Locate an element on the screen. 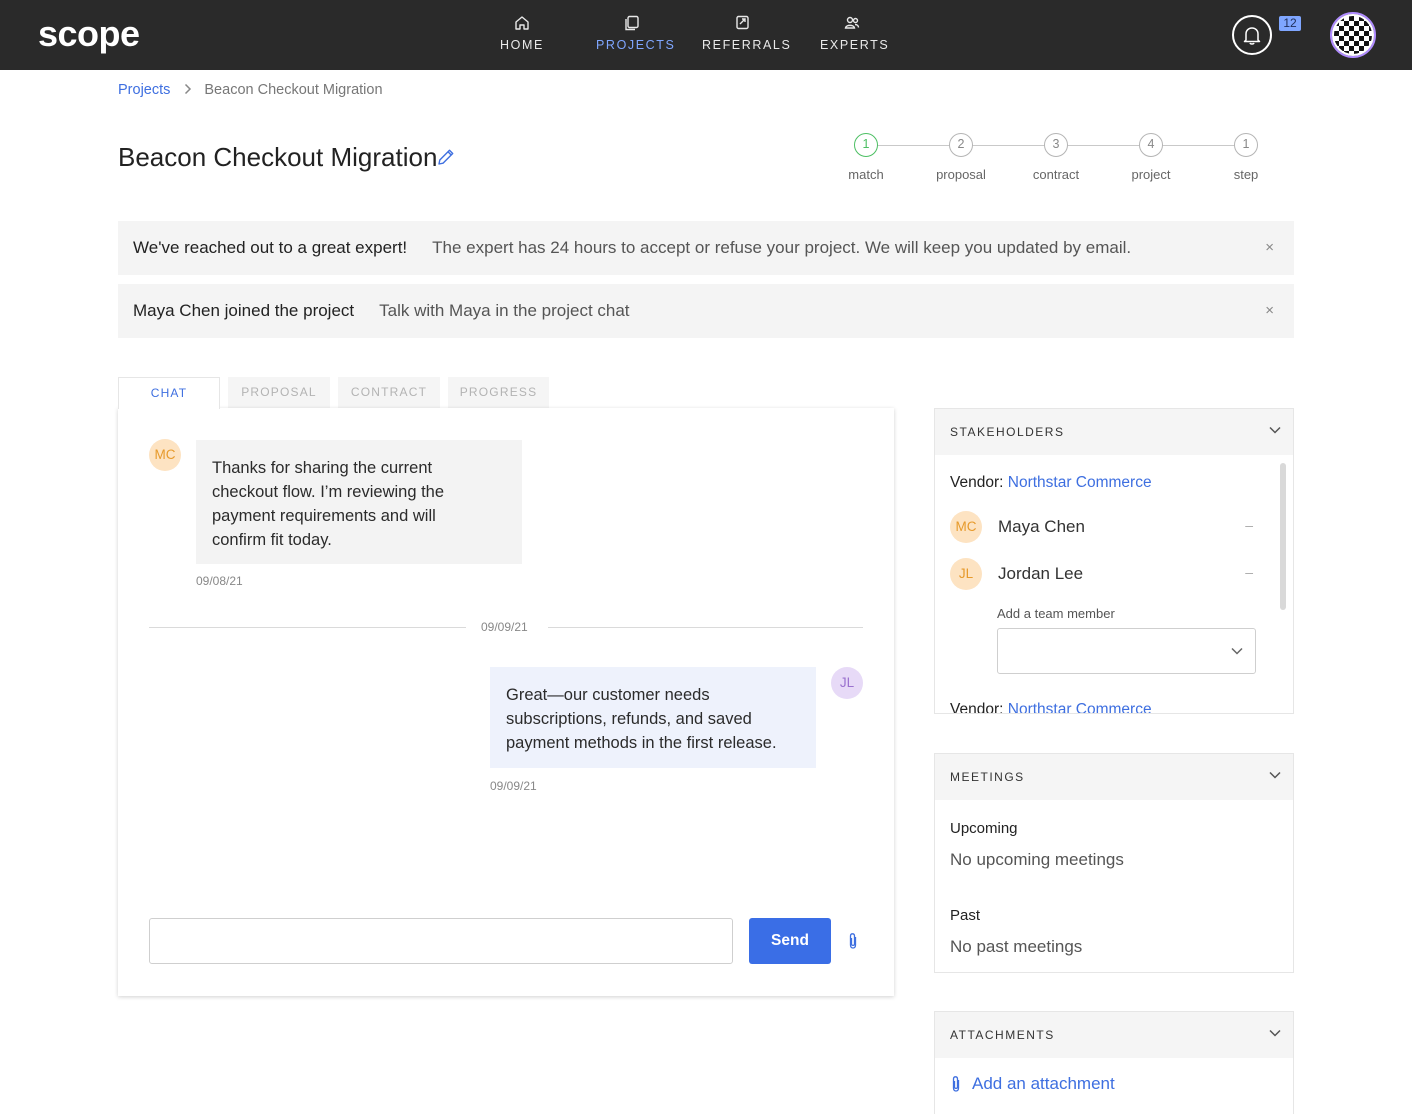 This screenshot has height=1114, width=1412. message-line: subscriptions, refunds, and saved is located at coordinates (629, 719).